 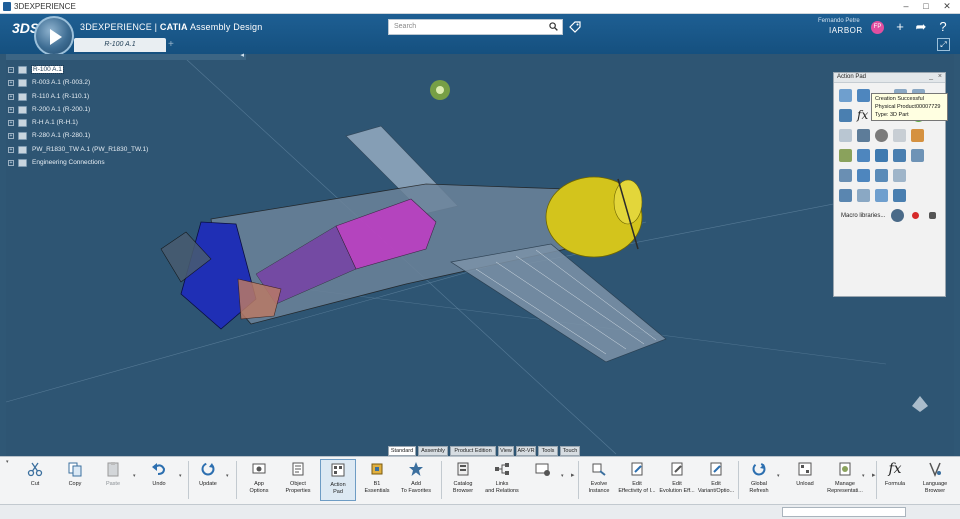 What do you see at coordinates (863, 95) in the screenshot?
I see `new-product-icon` at bounding box center [863, 95].